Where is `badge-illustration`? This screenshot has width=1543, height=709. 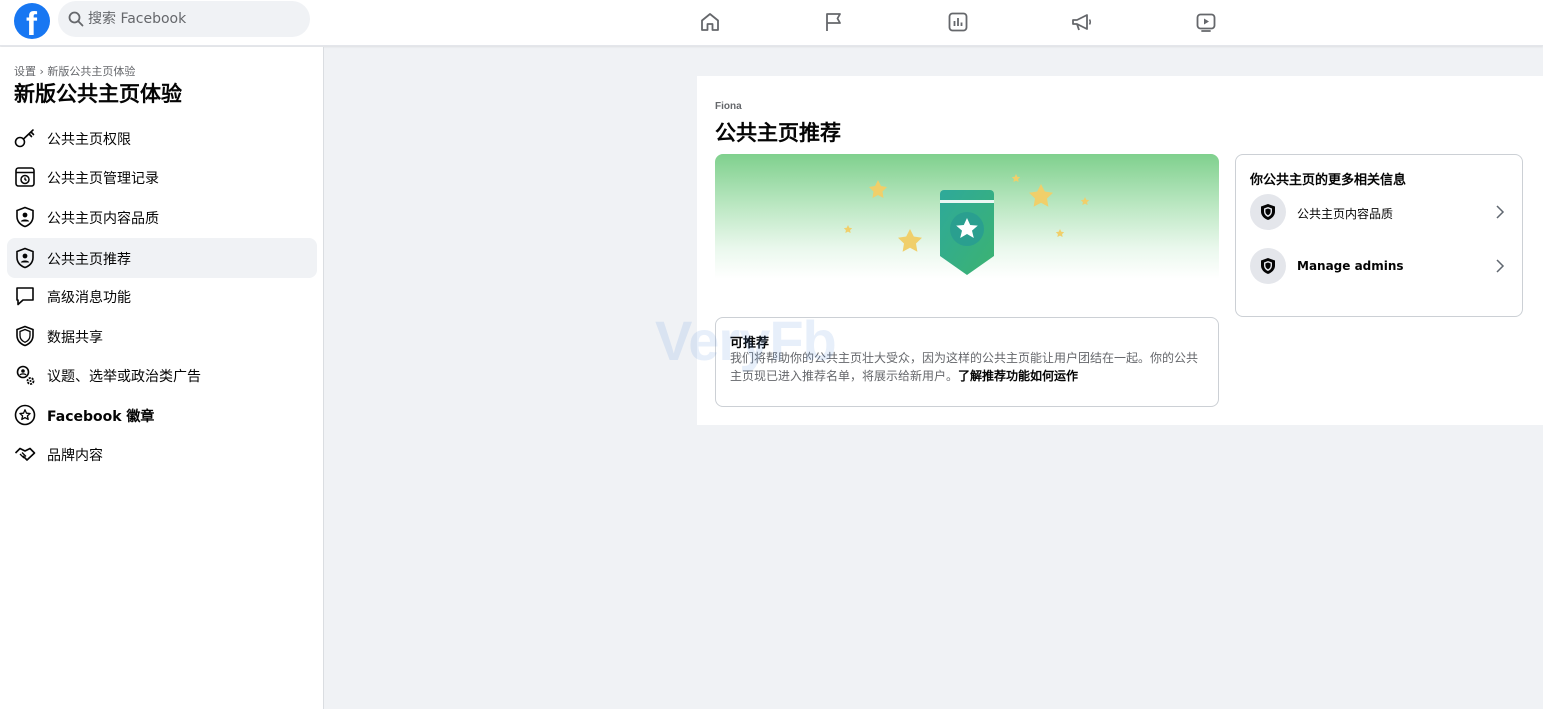
badge-illustration is located at coordinates (967, 232).